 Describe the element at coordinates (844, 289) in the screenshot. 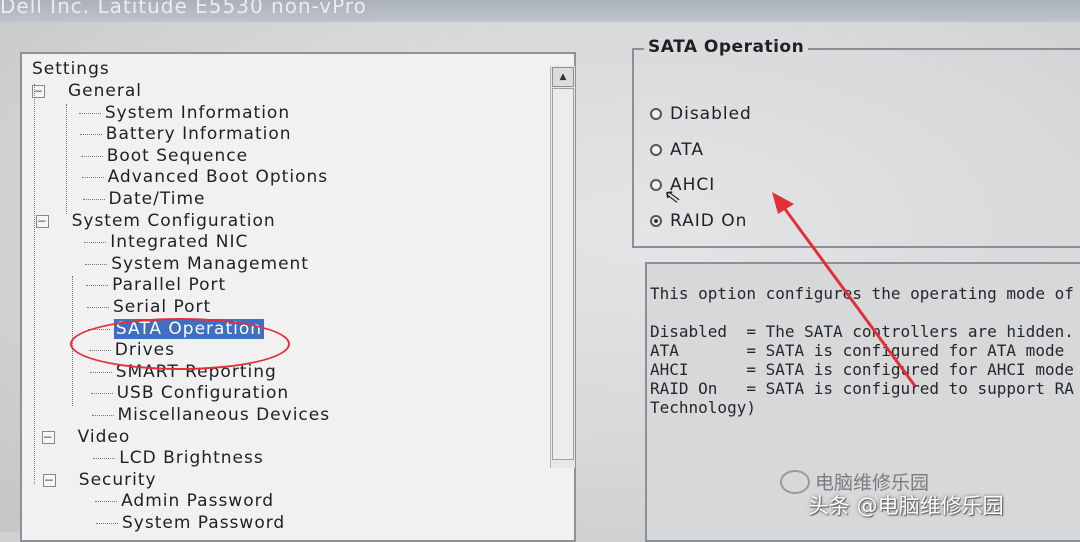

I see `red-arrow-annotation` at that location.